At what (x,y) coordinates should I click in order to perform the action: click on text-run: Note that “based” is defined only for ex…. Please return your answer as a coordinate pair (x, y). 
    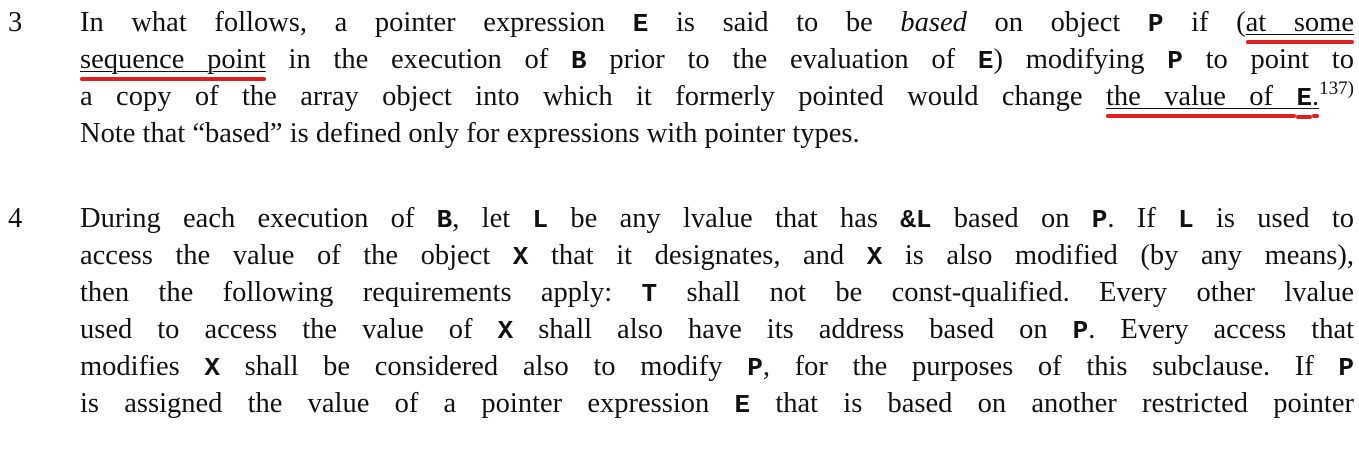
    Looking at the image, I should click on (470, 133).